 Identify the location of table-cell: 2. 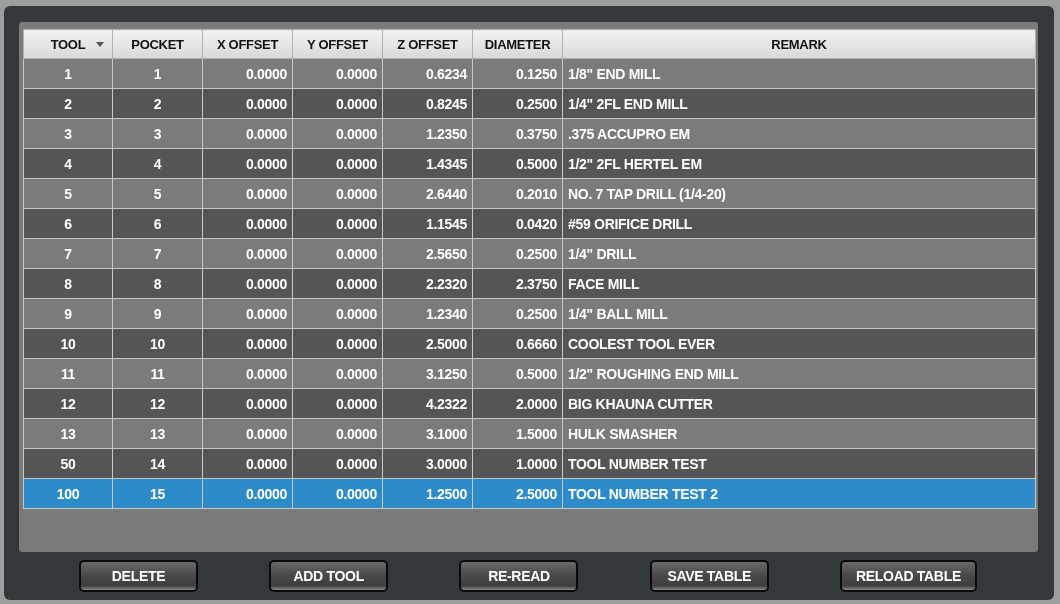
(157, 103).